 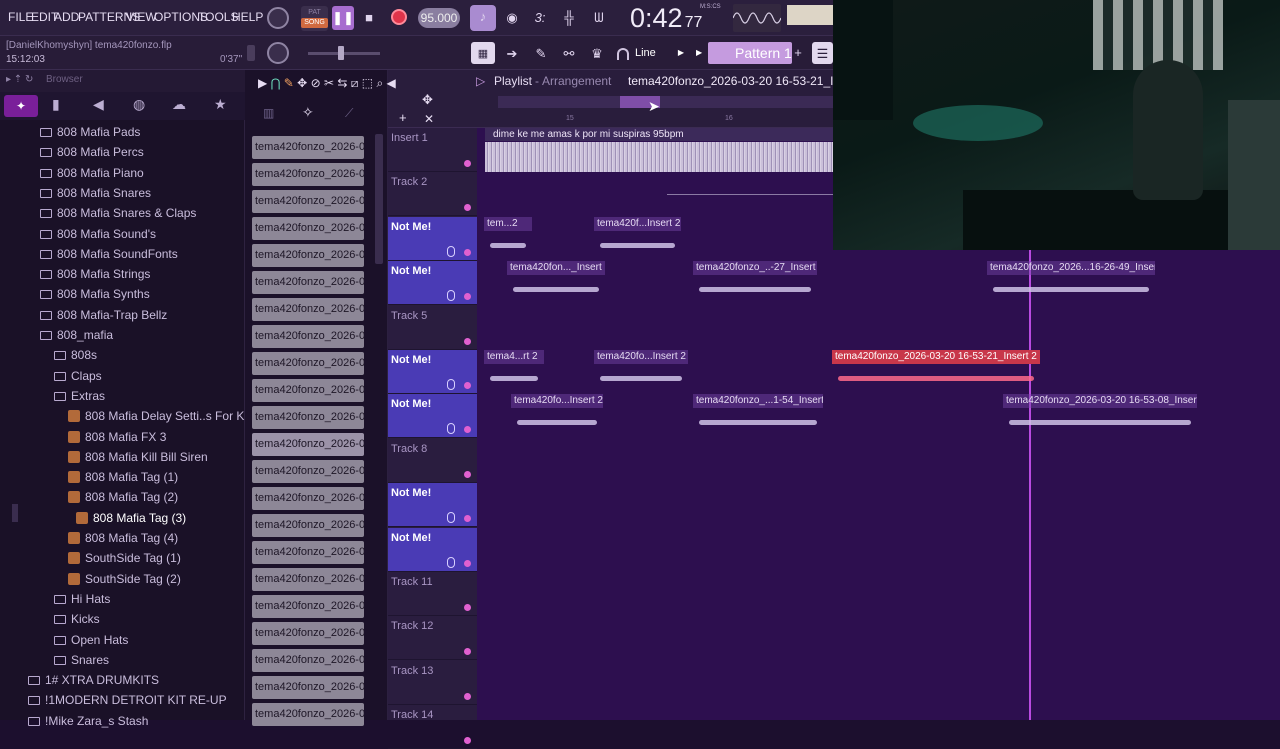 I want to click on slice-tool-icon: ⧄, so click(x=355, y=83).